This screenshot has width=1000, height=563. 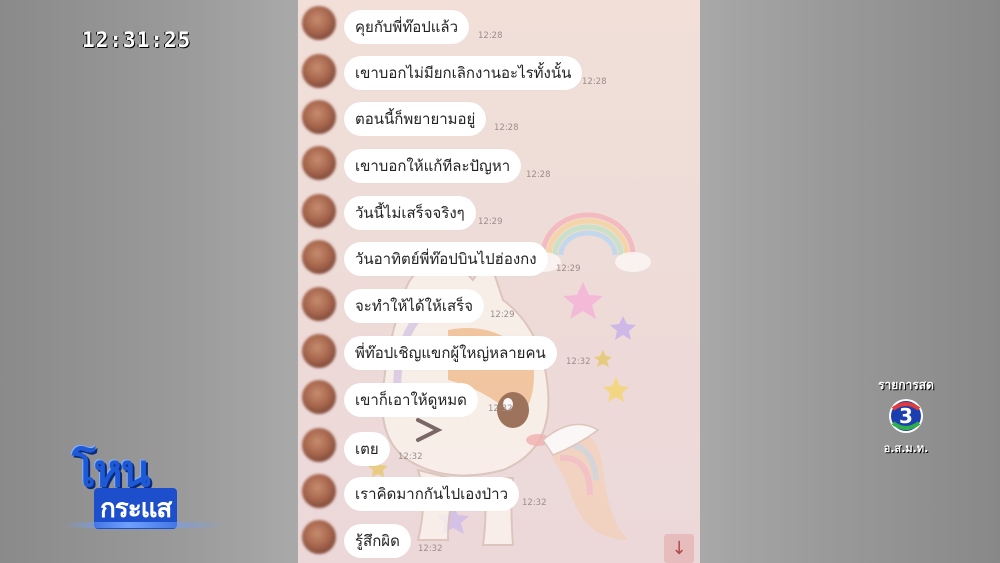 What do you see at coordinates (433, 166) in the screenshot?
I see `message-bubble: เขาบอกให้แก้ทีละปัญหา` at bounding box center [433, 166].